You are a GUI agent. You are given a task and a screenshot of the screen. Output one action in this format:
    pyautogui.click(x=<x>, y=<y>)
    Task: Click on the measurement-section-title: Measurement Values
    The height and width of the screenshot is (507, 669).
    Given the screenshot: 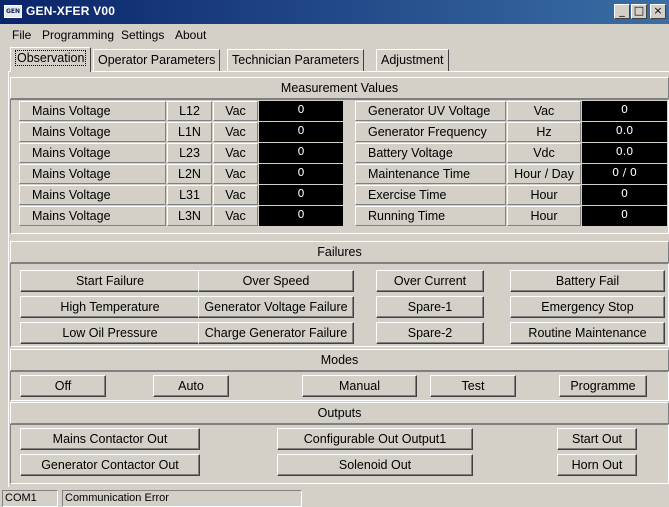 What is the action you would take?
    pyautogui.click(x=339, y=88)
    